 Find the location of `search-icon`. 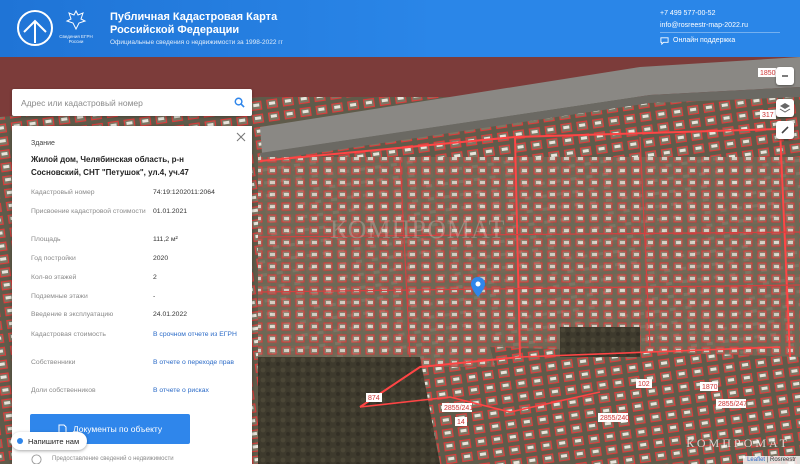

search-icon is located at coordinates (239, 102).